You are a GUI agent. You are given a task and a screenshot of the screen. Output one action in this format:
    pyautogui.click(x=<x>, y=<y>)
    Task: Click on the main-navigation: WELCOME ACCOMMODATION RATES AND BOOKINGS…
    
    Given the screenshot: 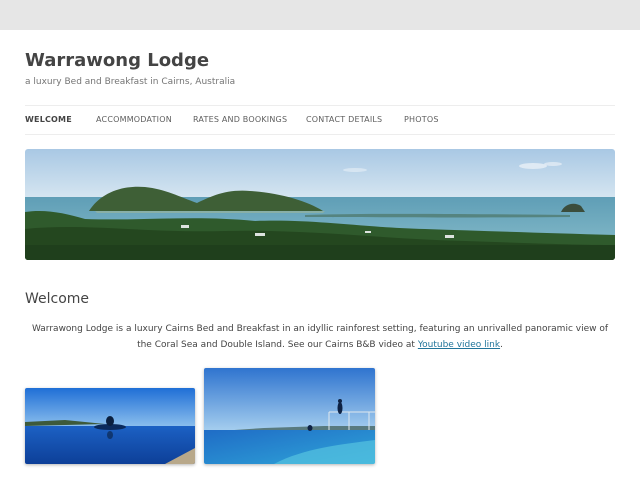 What is the action you would take?
    pyautogui.click(x=320, y=120)
    